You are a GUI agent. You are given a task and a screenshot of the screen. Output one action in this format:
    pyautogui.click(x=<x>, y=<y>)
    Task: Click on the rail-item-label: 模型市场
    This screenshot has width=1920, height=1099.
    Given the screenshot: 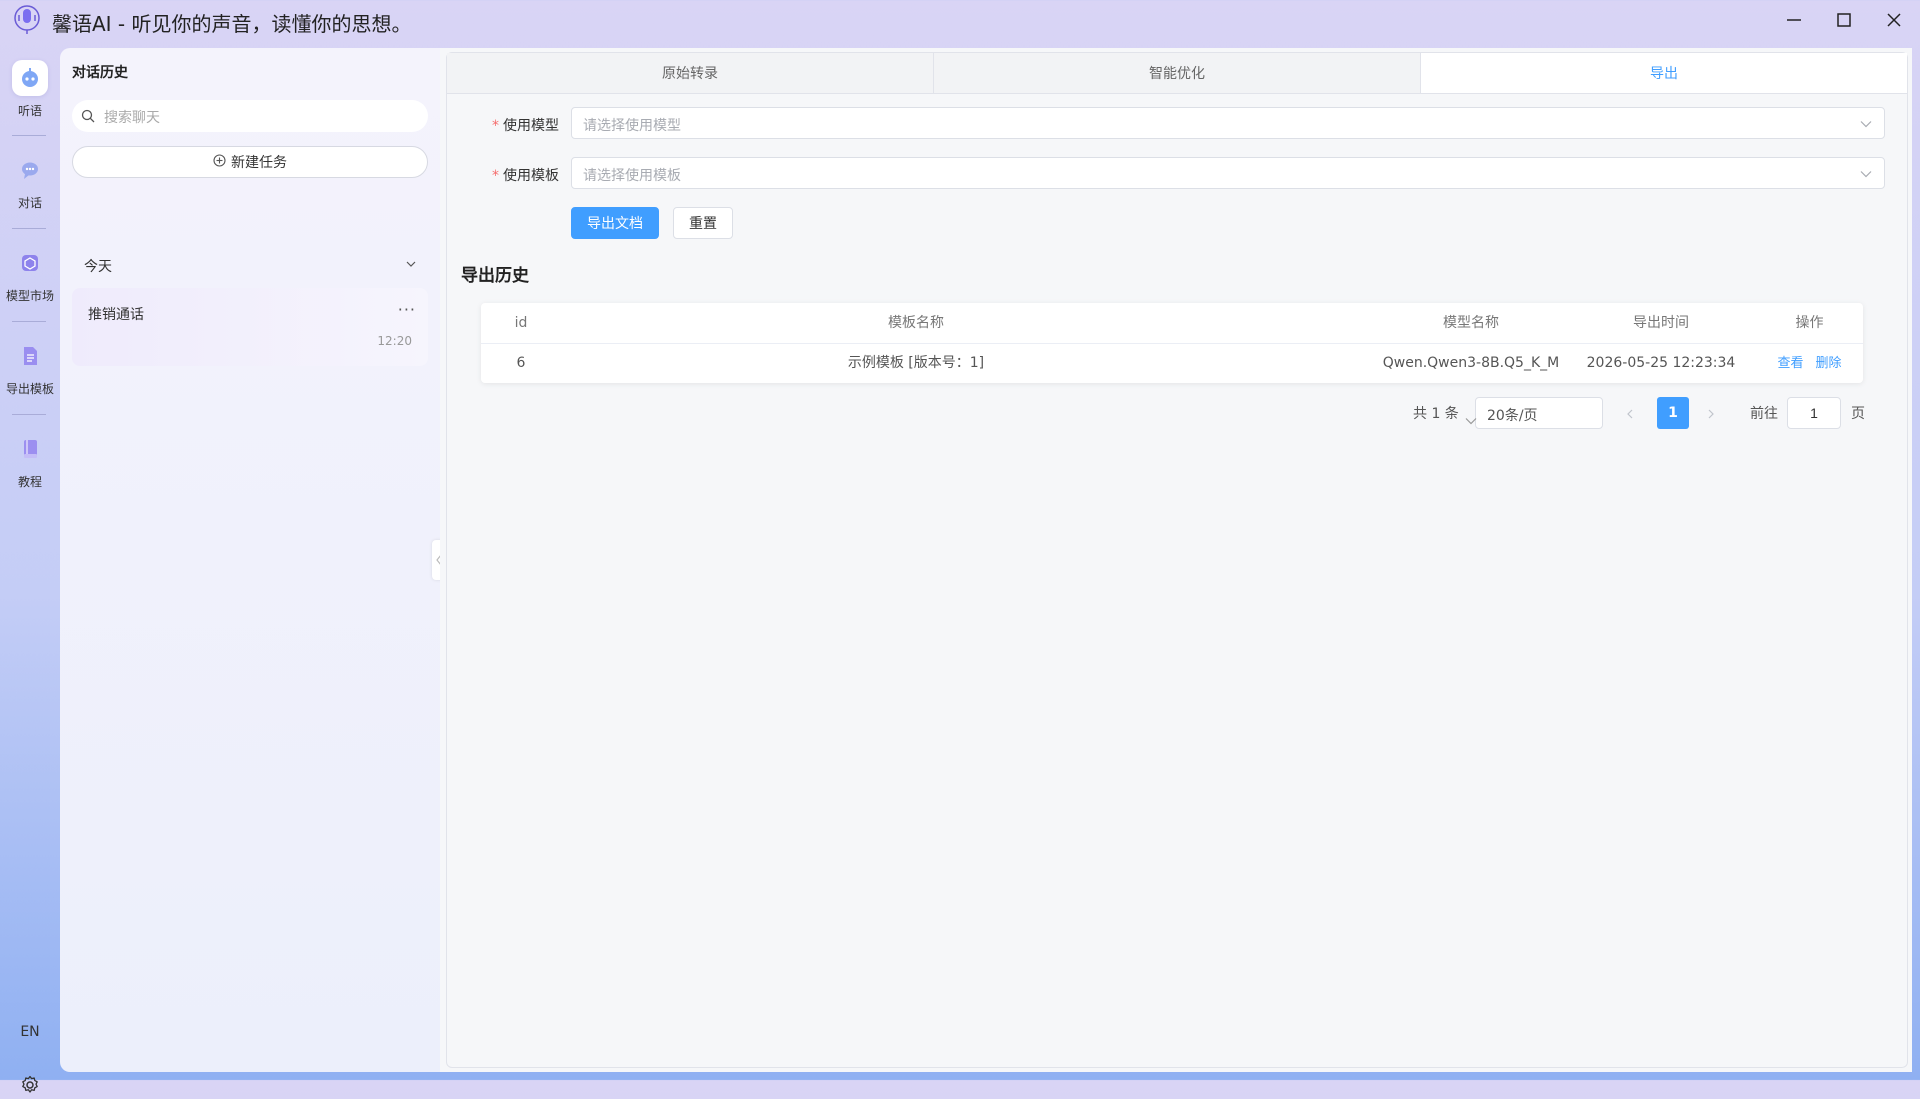 What is the action you would take?
    pyautogui.click(x=29, y=296)
    